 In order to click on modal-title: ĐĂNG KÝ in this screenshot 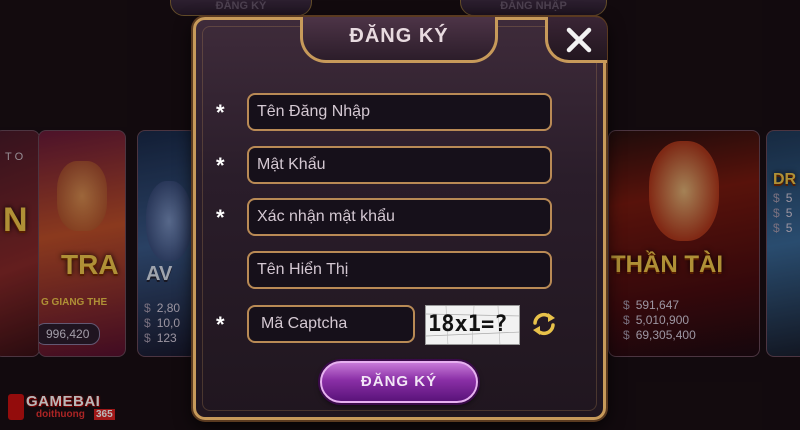, I will do `click(399, 36)`.